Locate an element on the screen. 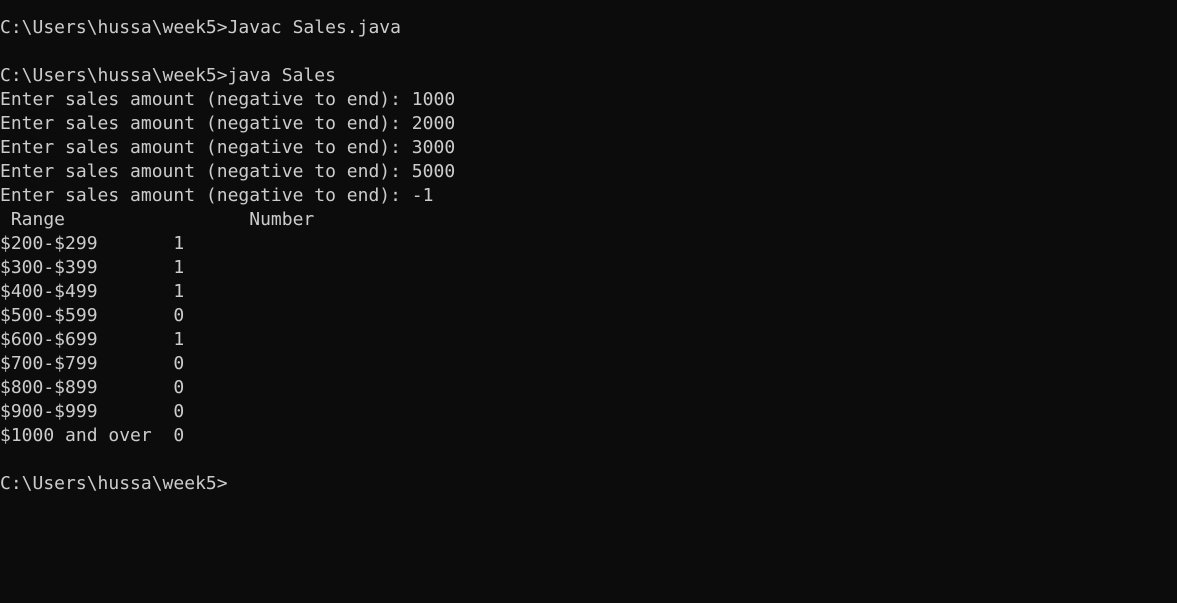  console-line: C:\Users\hussa\week5> is located at coordinates (114, 483).